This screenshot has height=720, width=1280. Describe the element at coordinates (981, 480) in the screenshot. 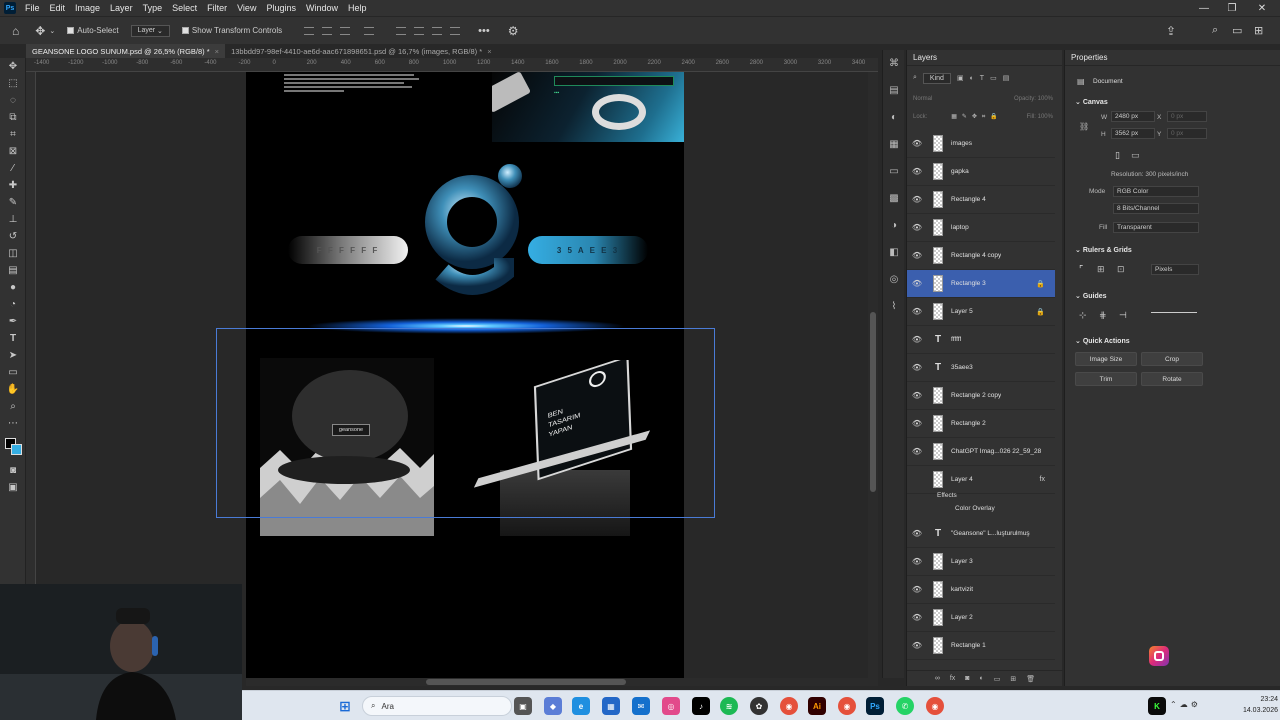

I see `layer-row: Layer 4 fx` at that location.